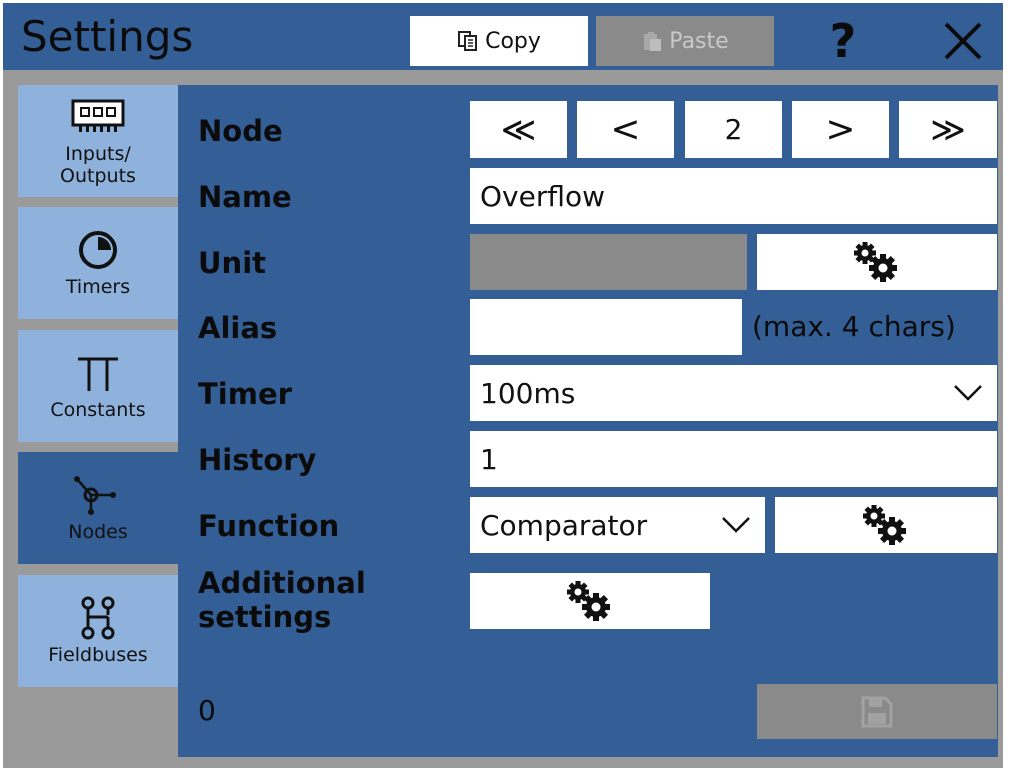 The height and width of the screenshot is (771, 1015). I want to click on timer-label: Timer, so click(245, 394).